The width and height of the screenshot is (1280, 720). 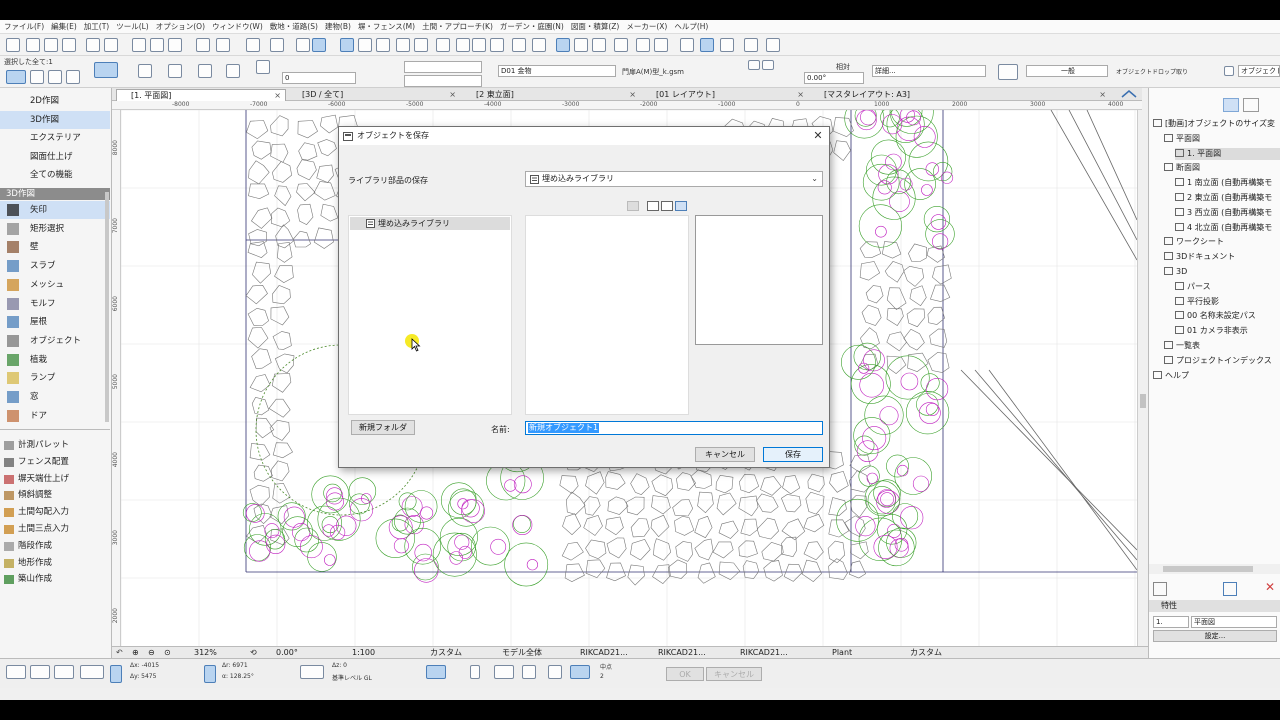 What do you see at coordinates (55, 416) in the screenshot?
I see `tool-12: ドア` at bounding box center [55, 416].